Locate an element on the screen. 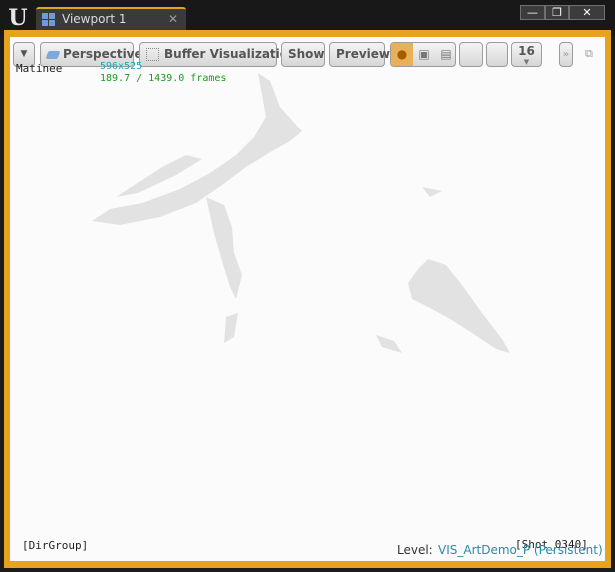 This screenshot has width=615, height=572. frames-readout: 189.7 / 1439.0 frames is located at coordinates (163, 78).